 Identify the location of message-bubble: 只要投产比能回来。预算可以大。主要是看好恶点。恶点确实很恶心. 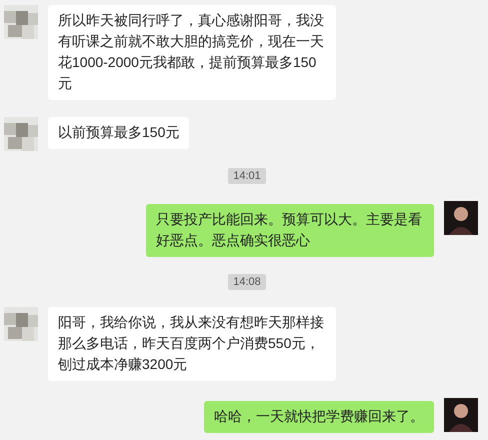
(290, 230).